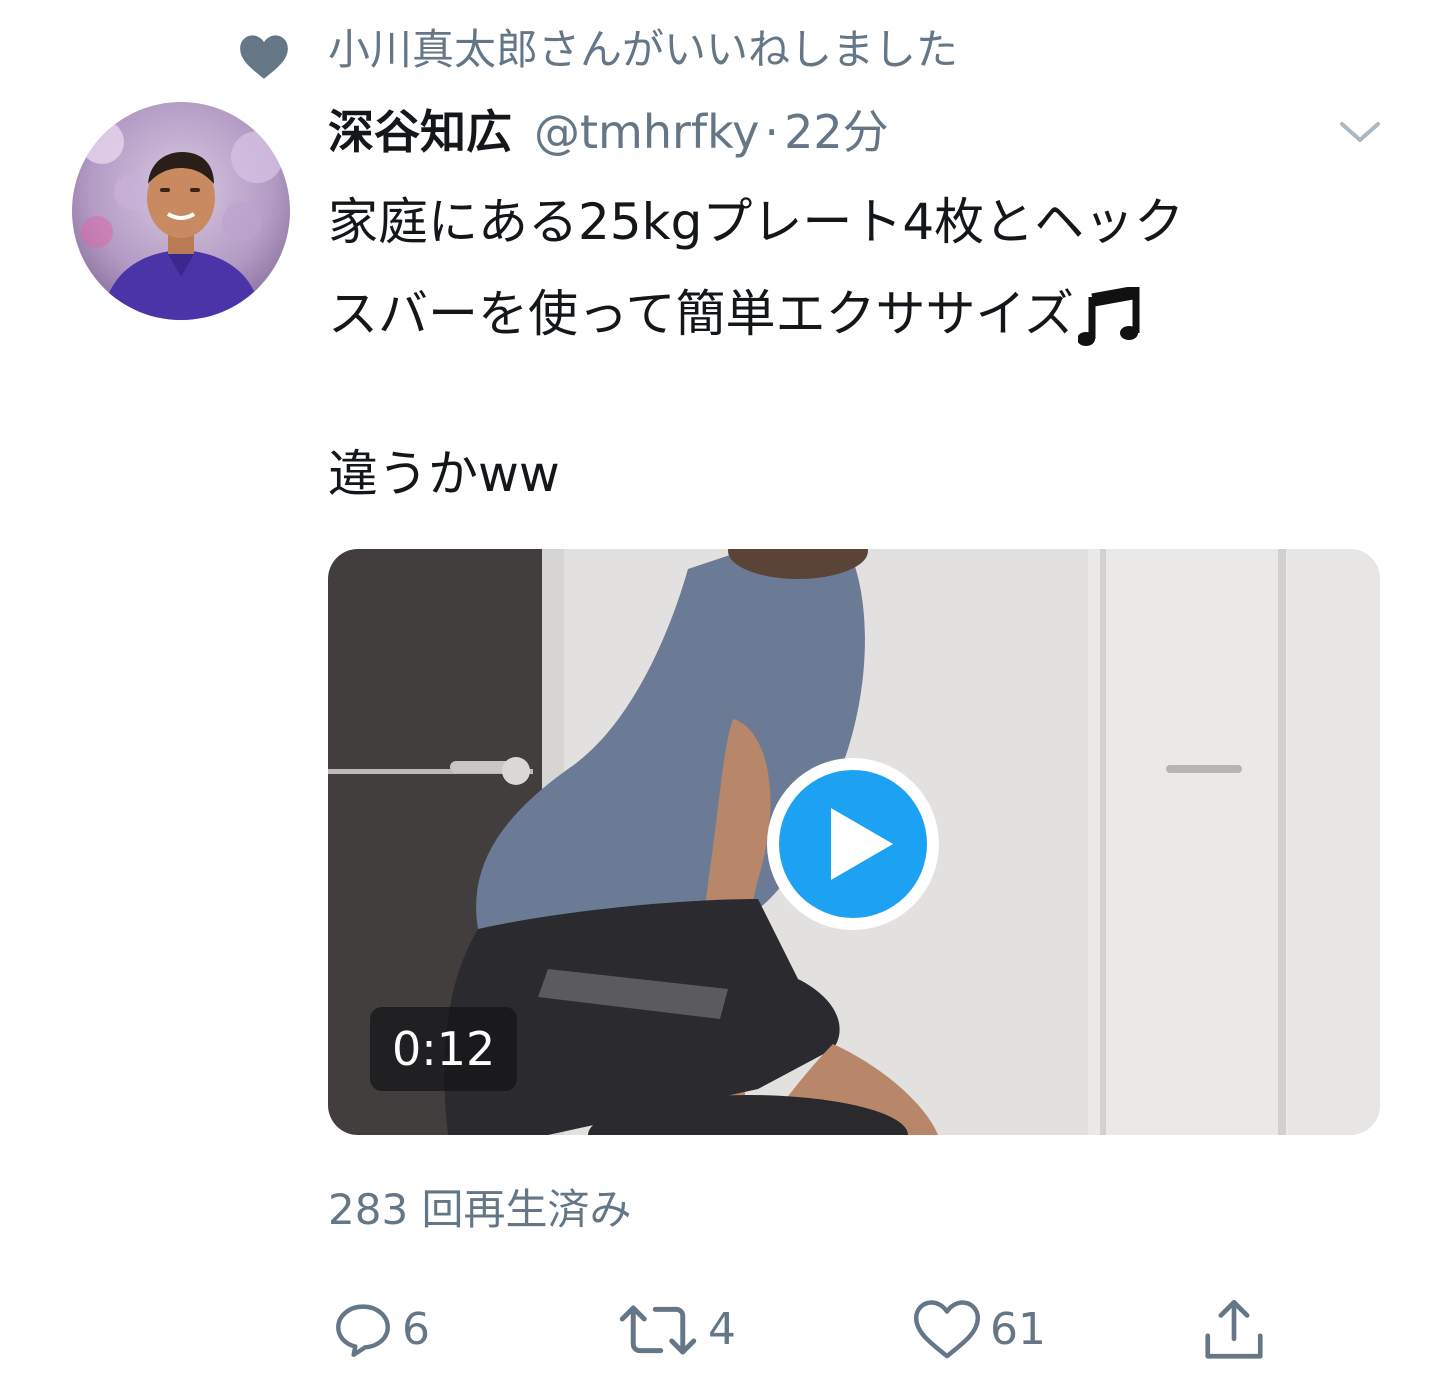  Describe the element at coordinates (363, 1330) in the screenshot. I see `reply-icon` at that location.